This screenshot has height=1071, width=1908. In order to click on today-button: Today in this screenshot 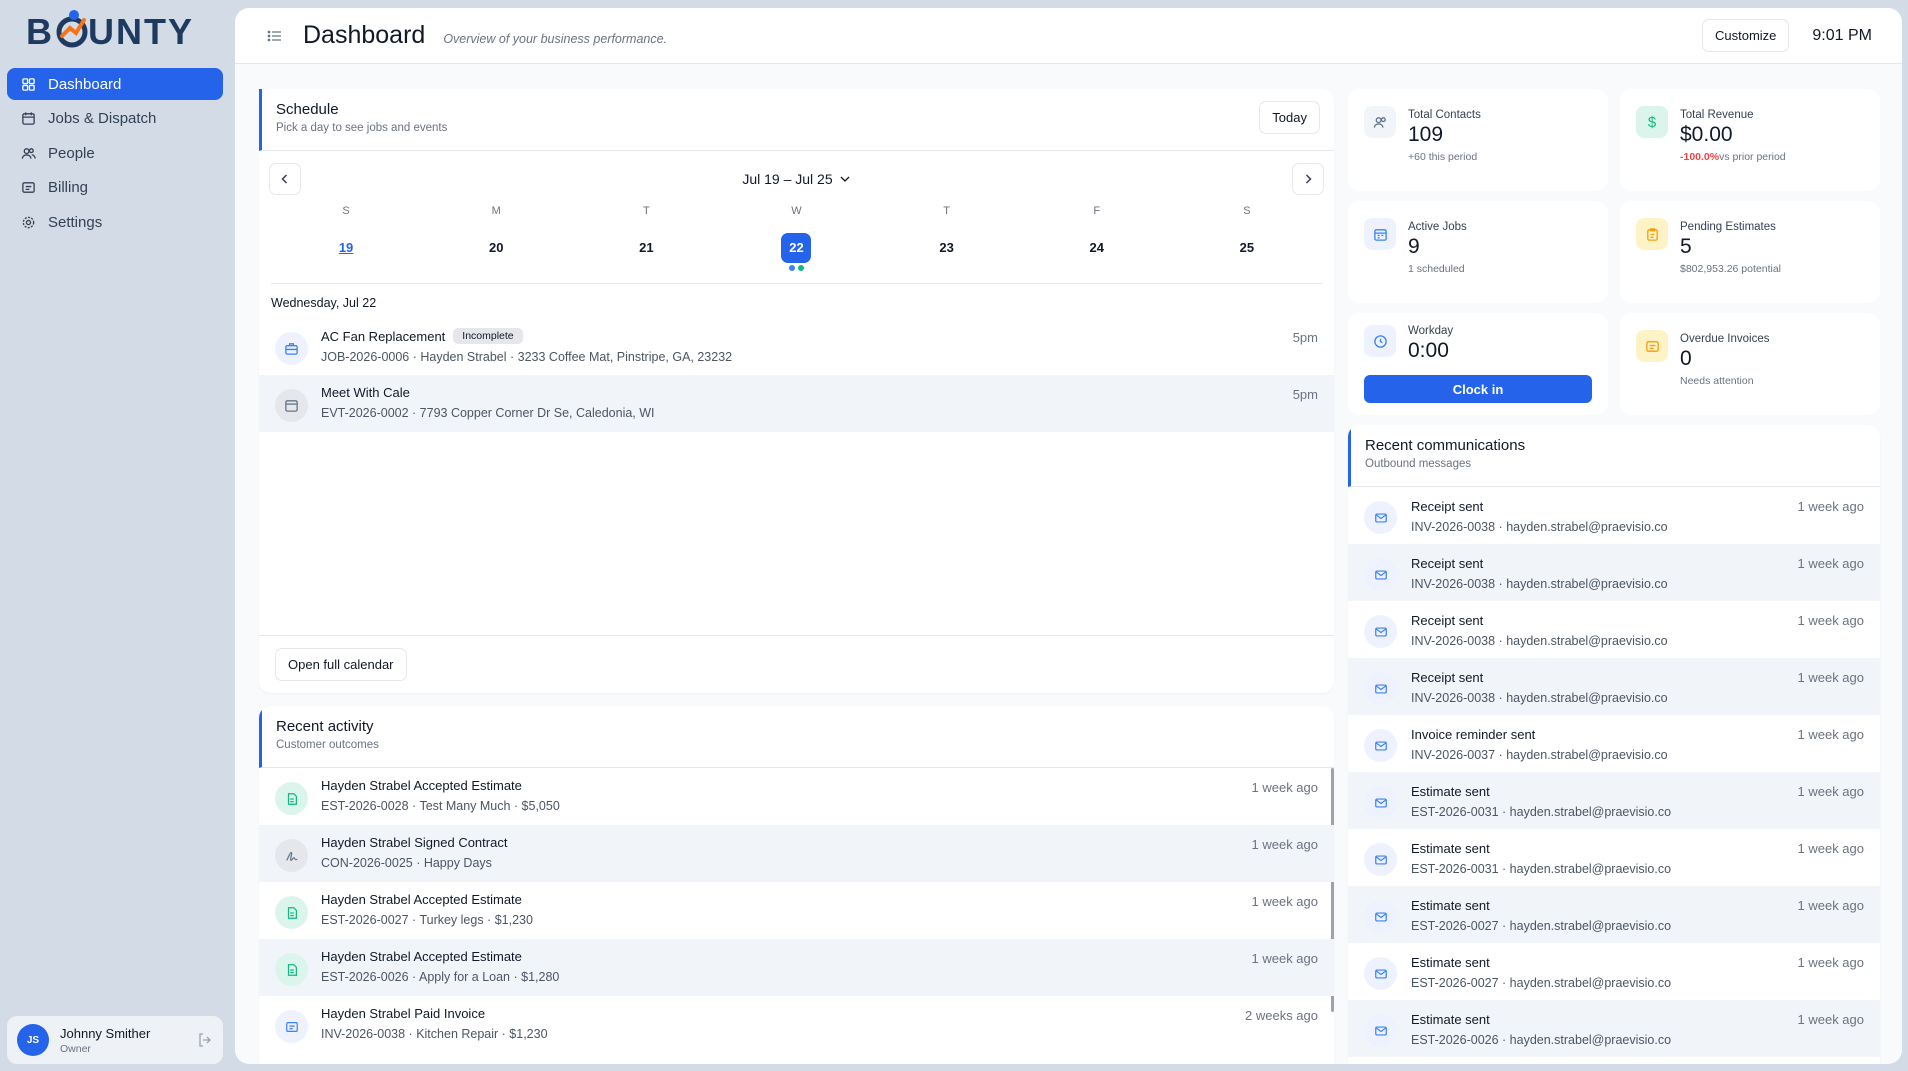, I will do `click(1289, 117)`.